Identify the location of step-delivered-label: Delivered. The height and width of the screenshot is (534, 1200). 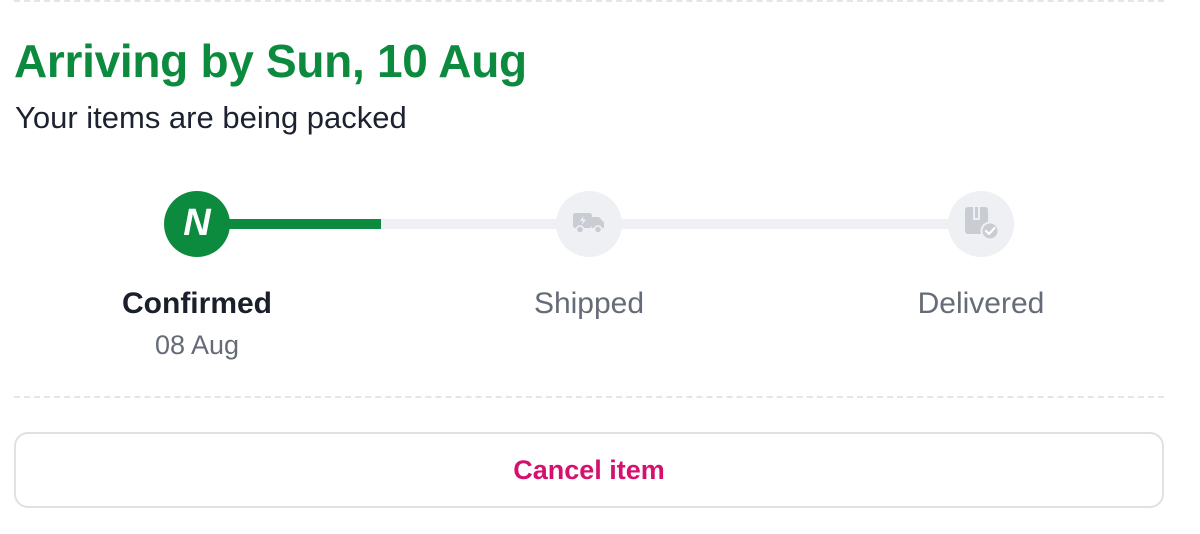
(981, 303).